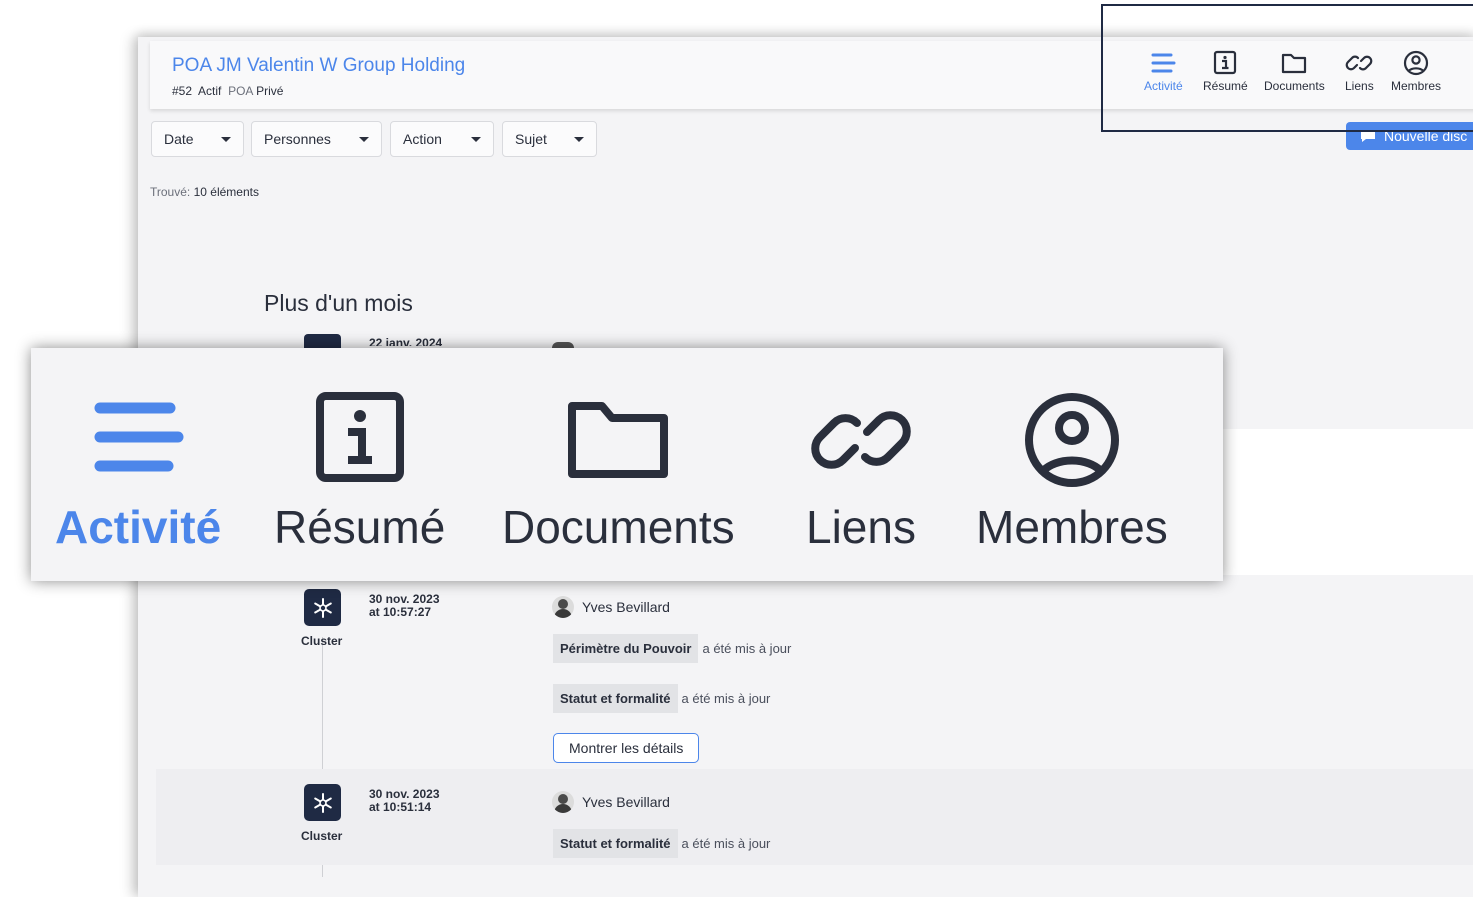  Describe the element at coordinates (318, 66) in the screenshot. I see `page-title: POA JM Valentin W Group Holding` at that location.